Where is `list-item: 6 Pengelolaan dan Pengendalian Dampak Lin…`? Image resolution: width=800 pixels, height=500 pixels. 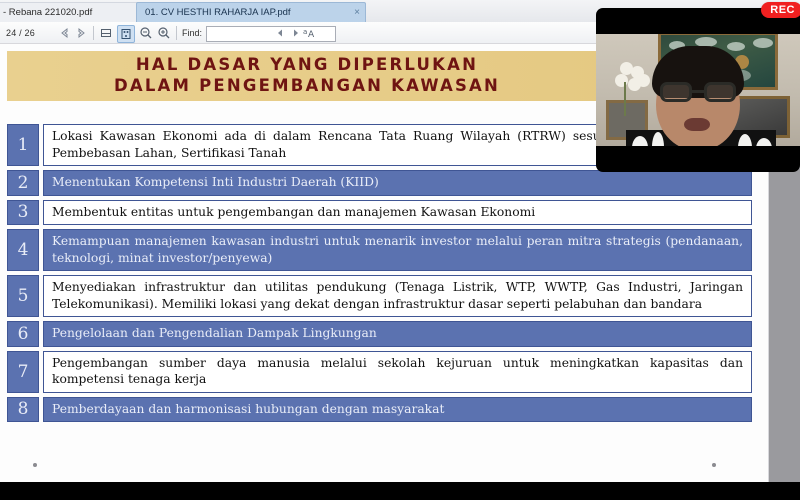 list-item: 6 Pengelolaan dan Pengendalian Dampak Lin… is located at coordinates (379, 334).